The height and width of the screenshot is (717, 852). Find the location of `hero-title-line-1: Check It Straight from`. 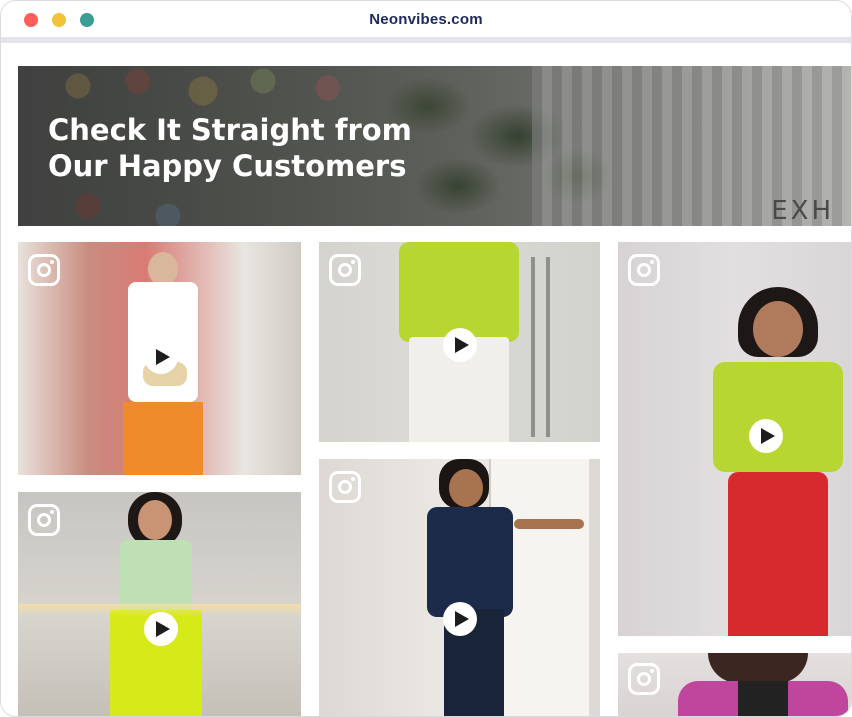

hero-title-line-1: Check It Straight from is located at coordinates (230, 130).